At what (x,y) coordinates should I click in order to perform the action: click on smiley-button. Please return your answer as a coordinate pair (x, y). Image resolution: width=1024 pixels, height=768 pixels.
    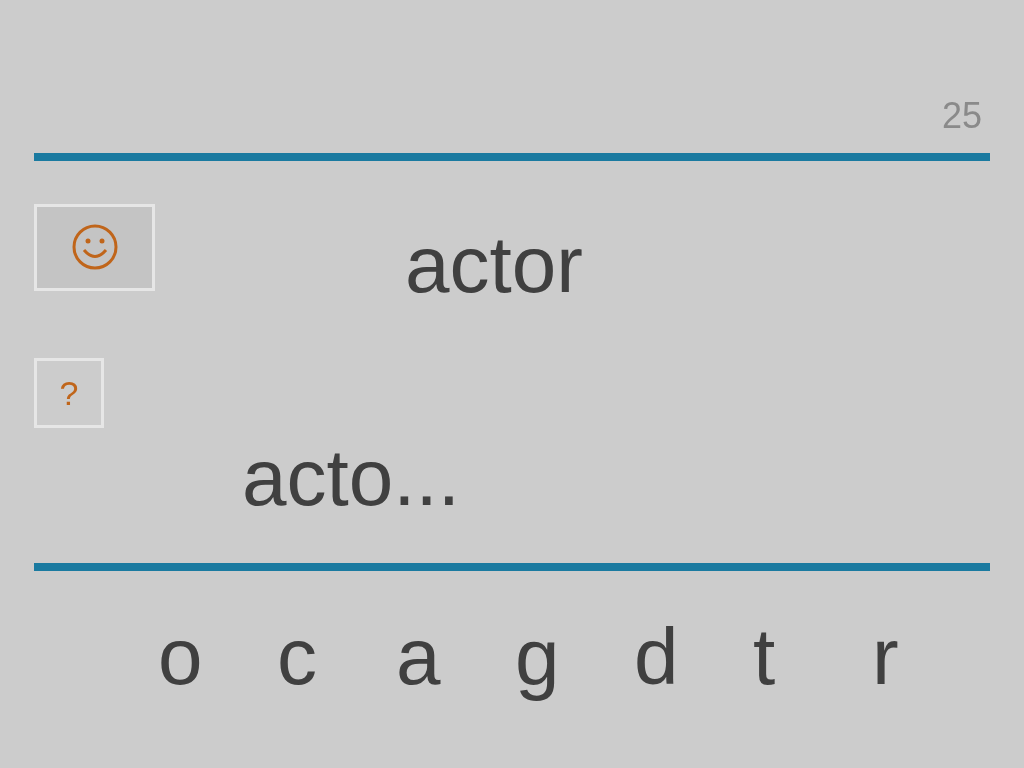
    Looking at the image, I should click on (94, 247).